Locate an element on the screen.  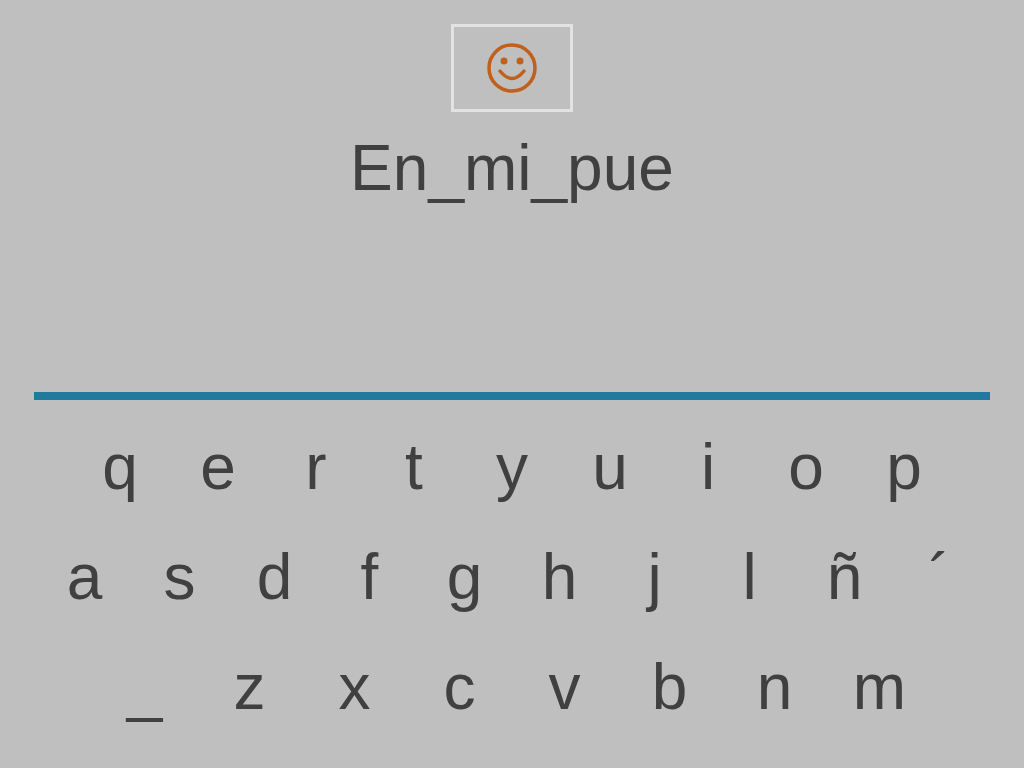
smiley-icon is located at coordinates (512, 68).